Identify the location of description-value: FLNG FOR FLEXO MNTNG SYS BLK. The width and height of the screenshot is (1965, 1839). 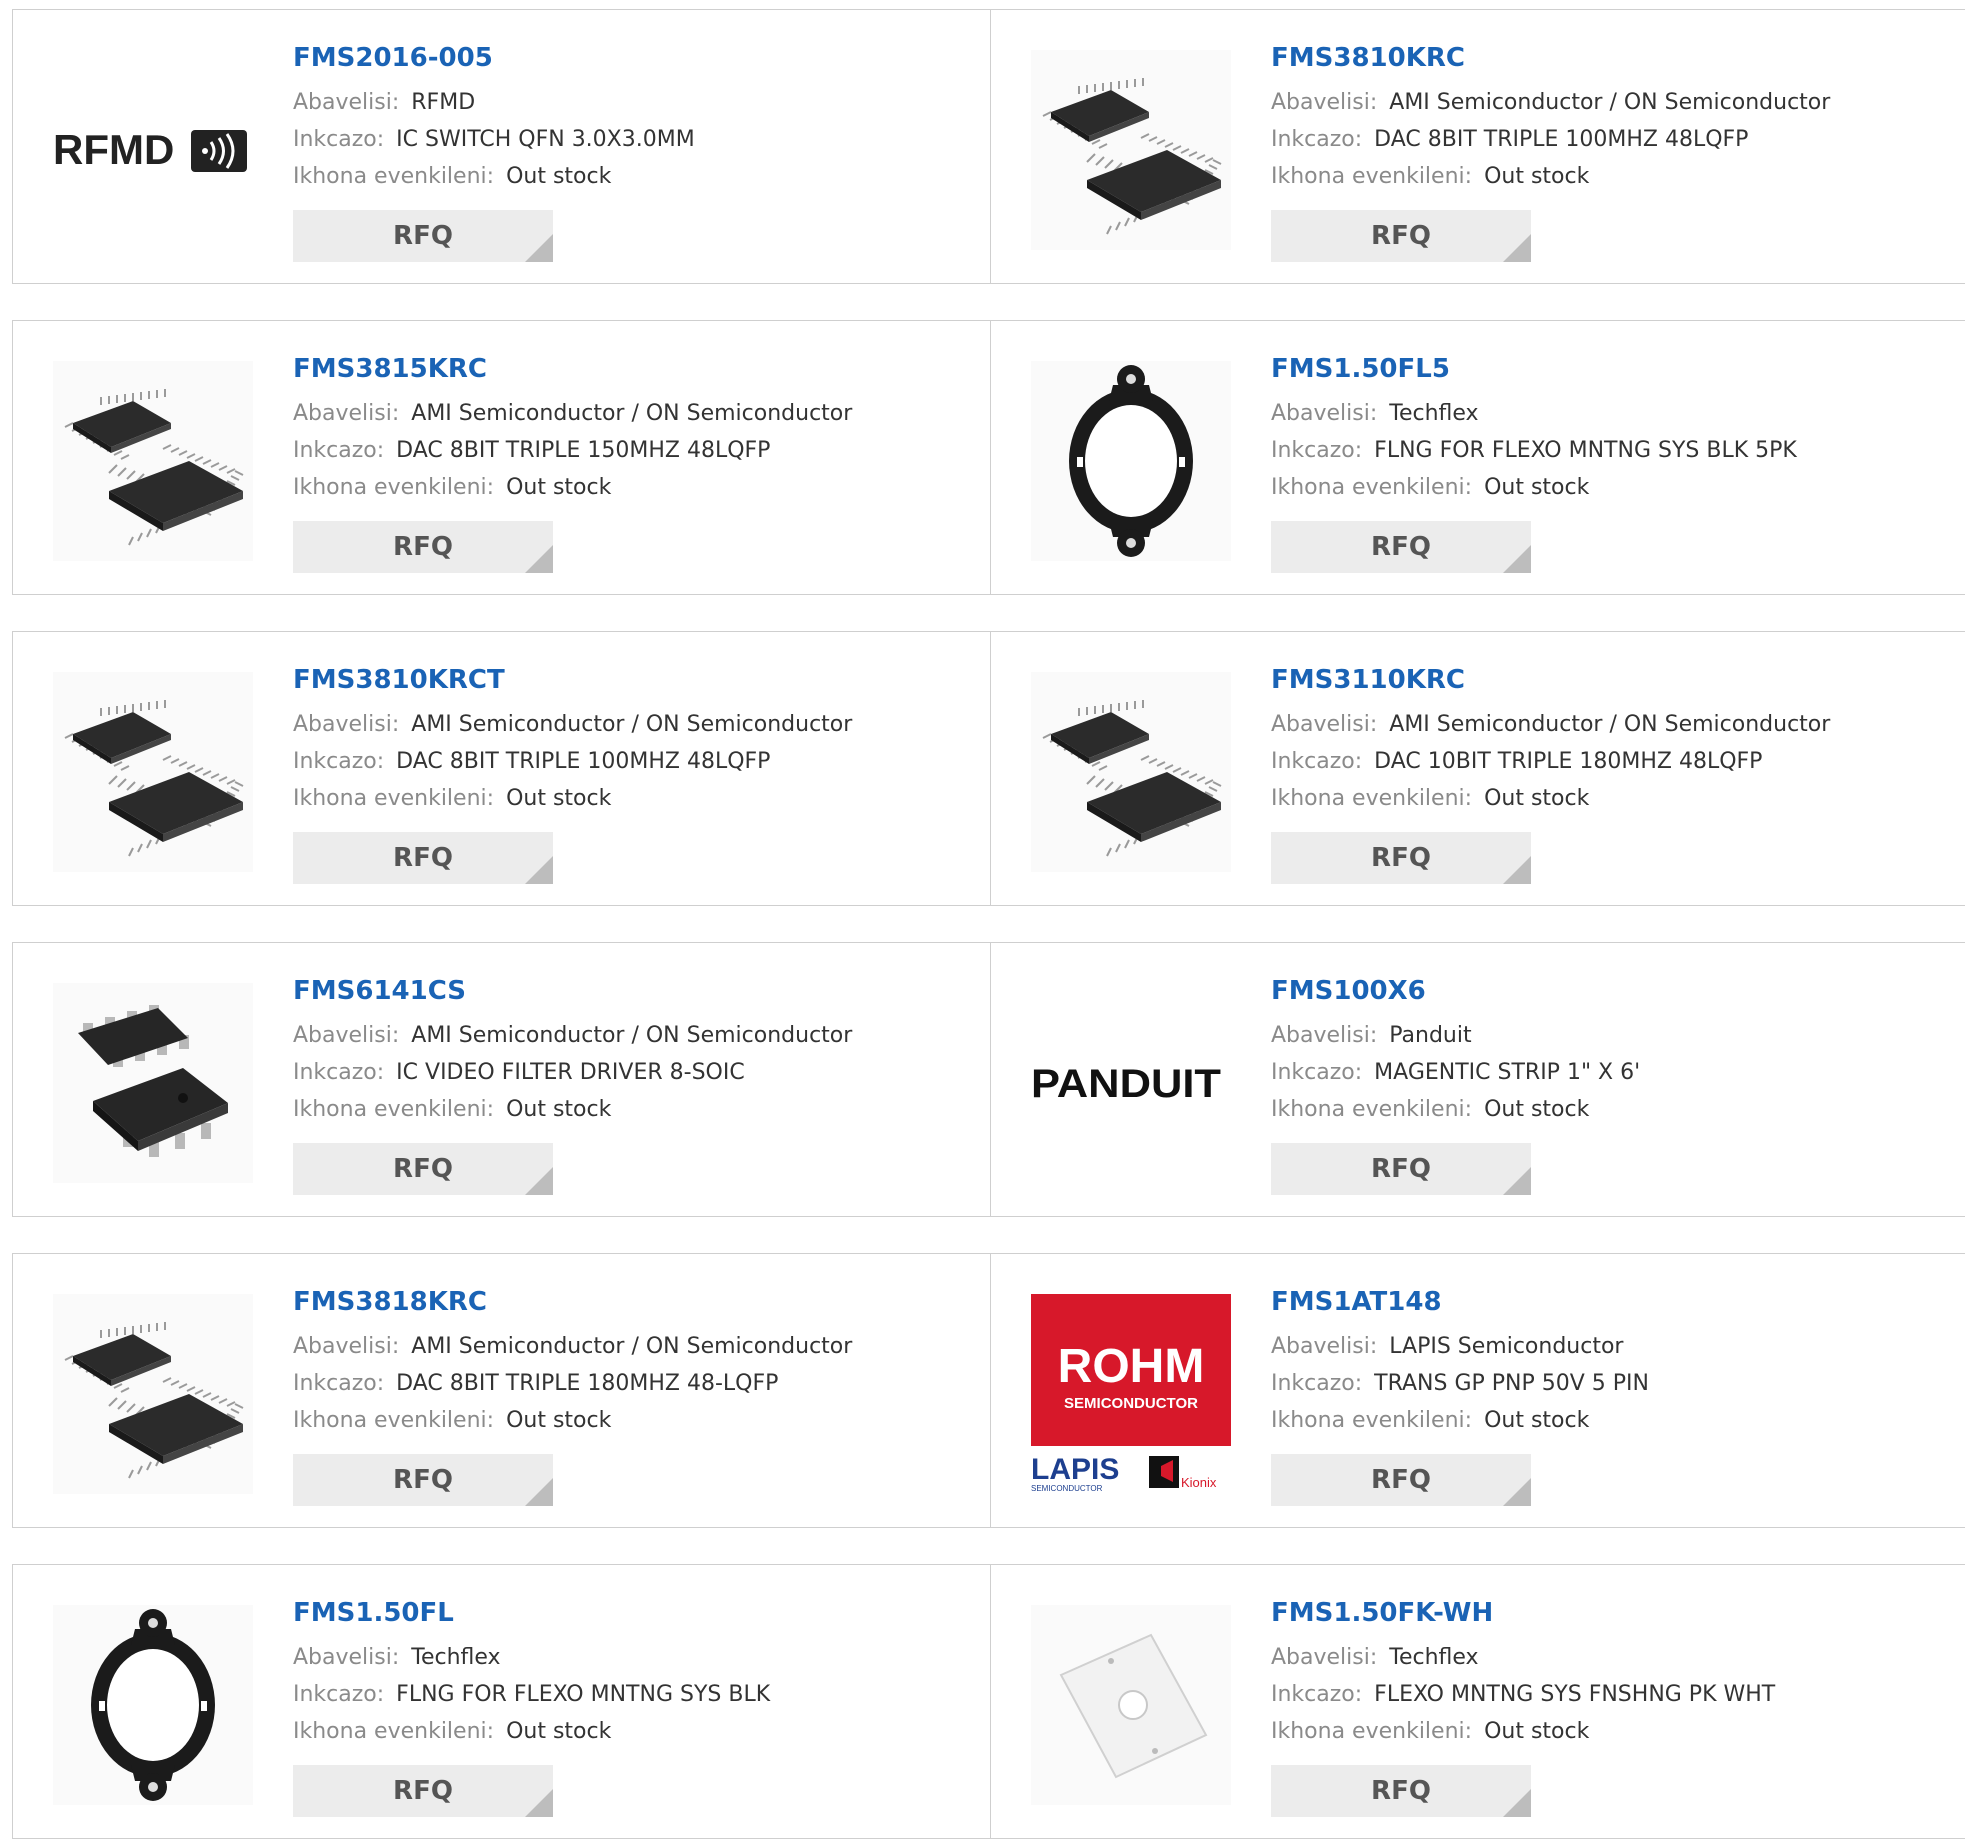
(583, 1694).